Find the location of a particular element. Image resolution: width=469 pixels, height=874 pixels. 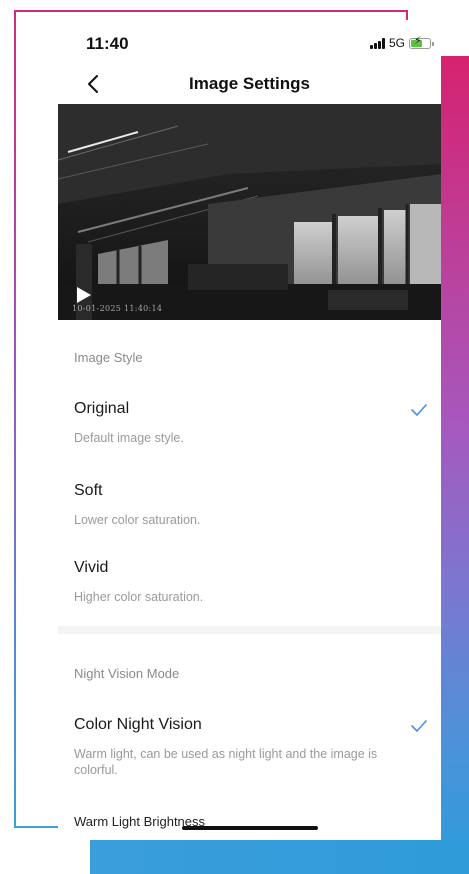

status-indicators: 5G ⚡ is located at coordinates (401, 42).